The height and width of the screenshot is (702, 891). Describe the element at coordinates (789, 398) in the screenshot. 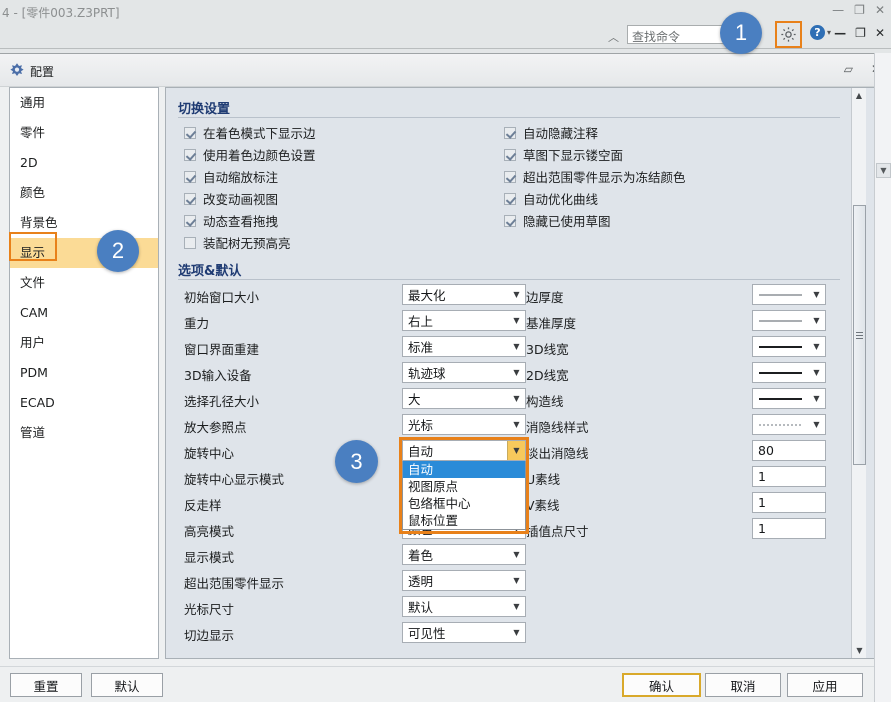

I see `combo-construction-line: ▼` at that location.